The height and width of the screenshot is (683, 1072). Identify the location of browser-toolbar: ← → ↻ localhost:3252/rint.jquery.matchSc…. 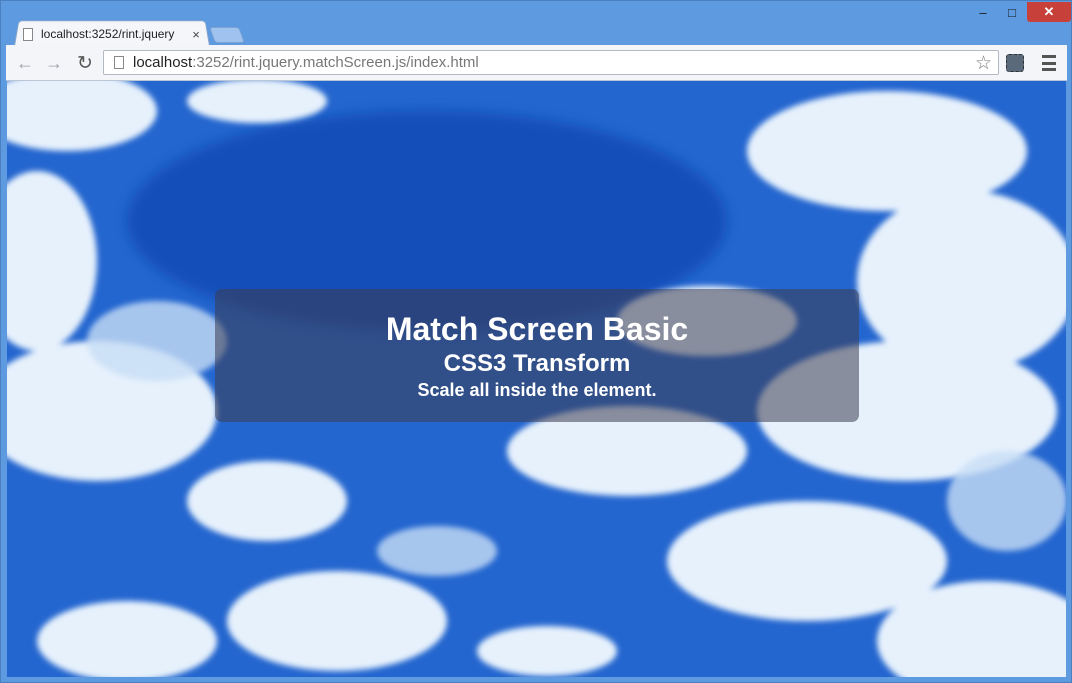
(536, 63).